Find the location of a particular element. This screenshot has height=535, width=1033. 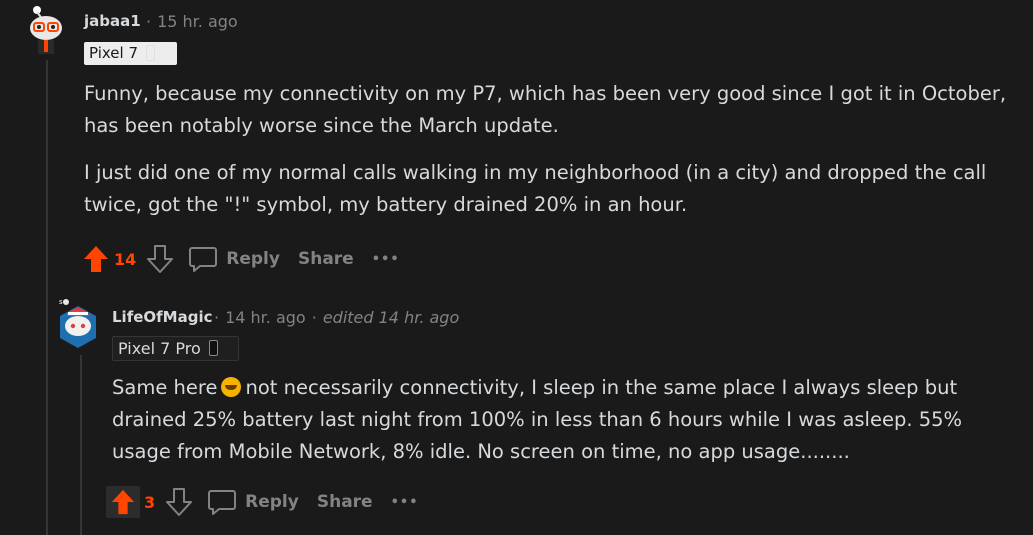

thread-line-reply is located at coordinates (81, 445).